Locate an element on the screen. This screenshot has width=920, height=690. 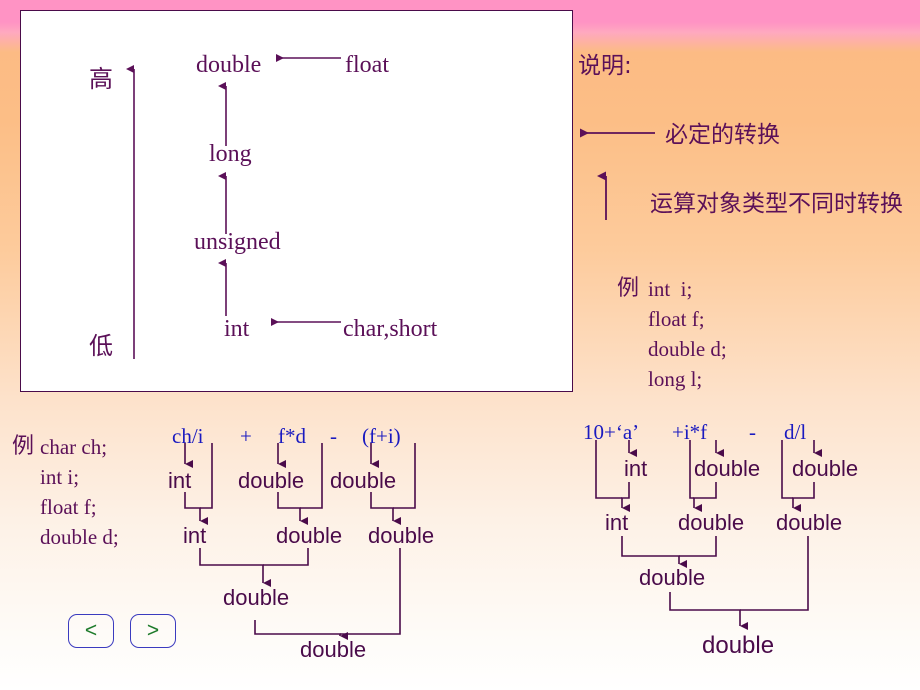
tree-right-l3-0: double is located at coordinates (672, 577).